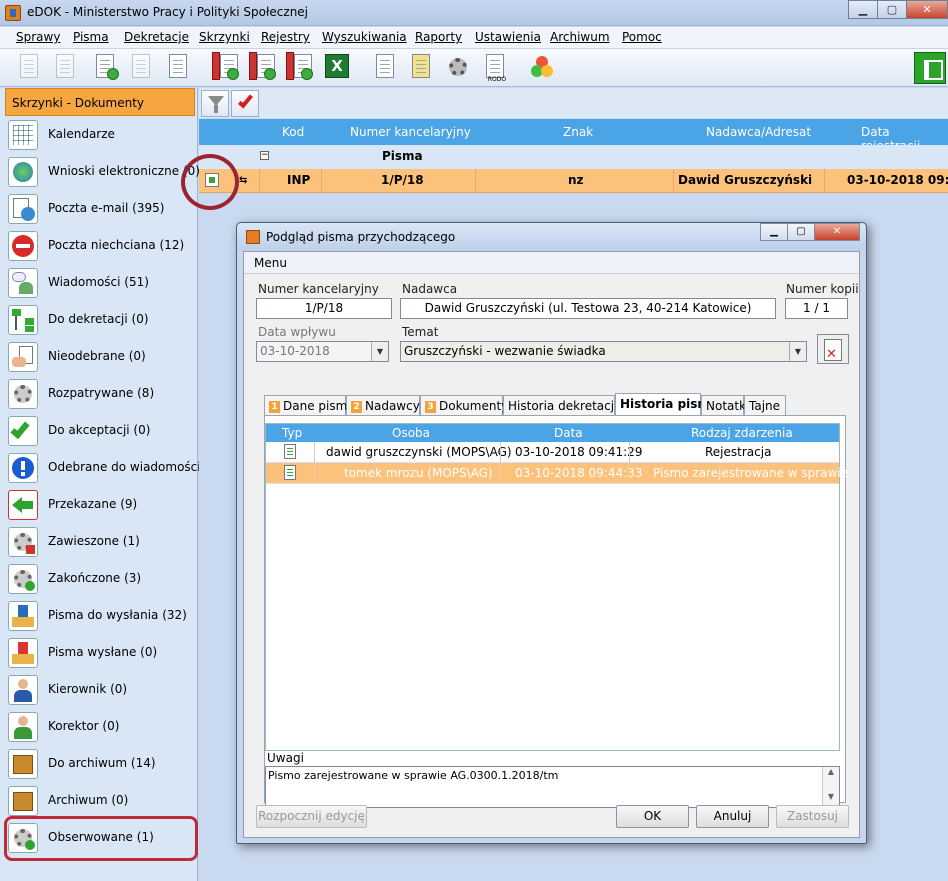 The image size is (948, 881). I want to click on tab-nadawcy: 2 Nadawcy, so click(383, 405).